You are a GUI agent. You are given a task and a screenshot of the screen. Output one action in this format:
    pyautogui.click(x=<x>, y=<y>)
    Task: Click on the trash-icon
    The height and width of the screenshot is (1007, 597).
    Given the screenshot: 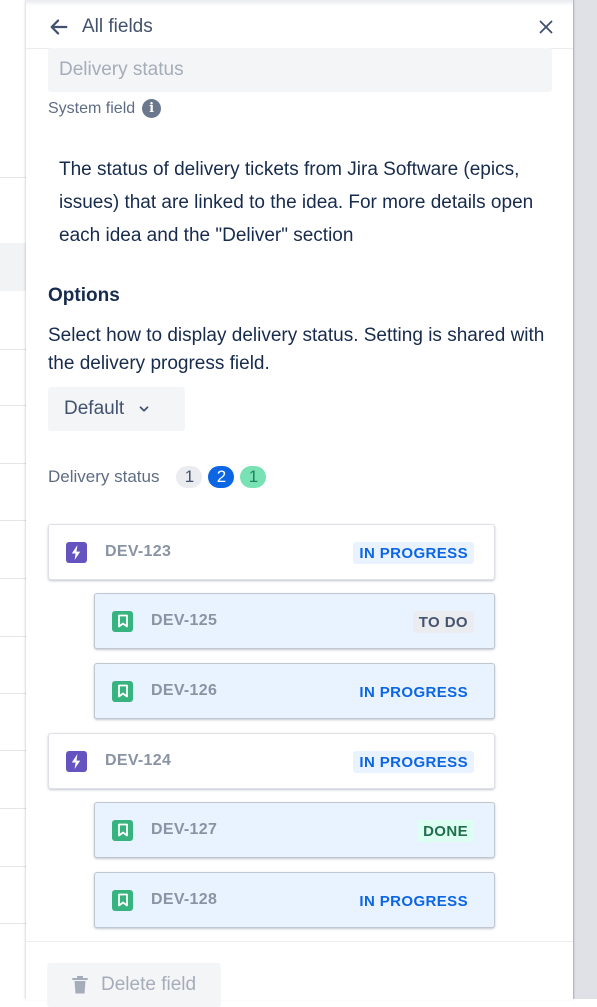 What is the action you would take?
    pyautogui.click(x=80, y=985)
    